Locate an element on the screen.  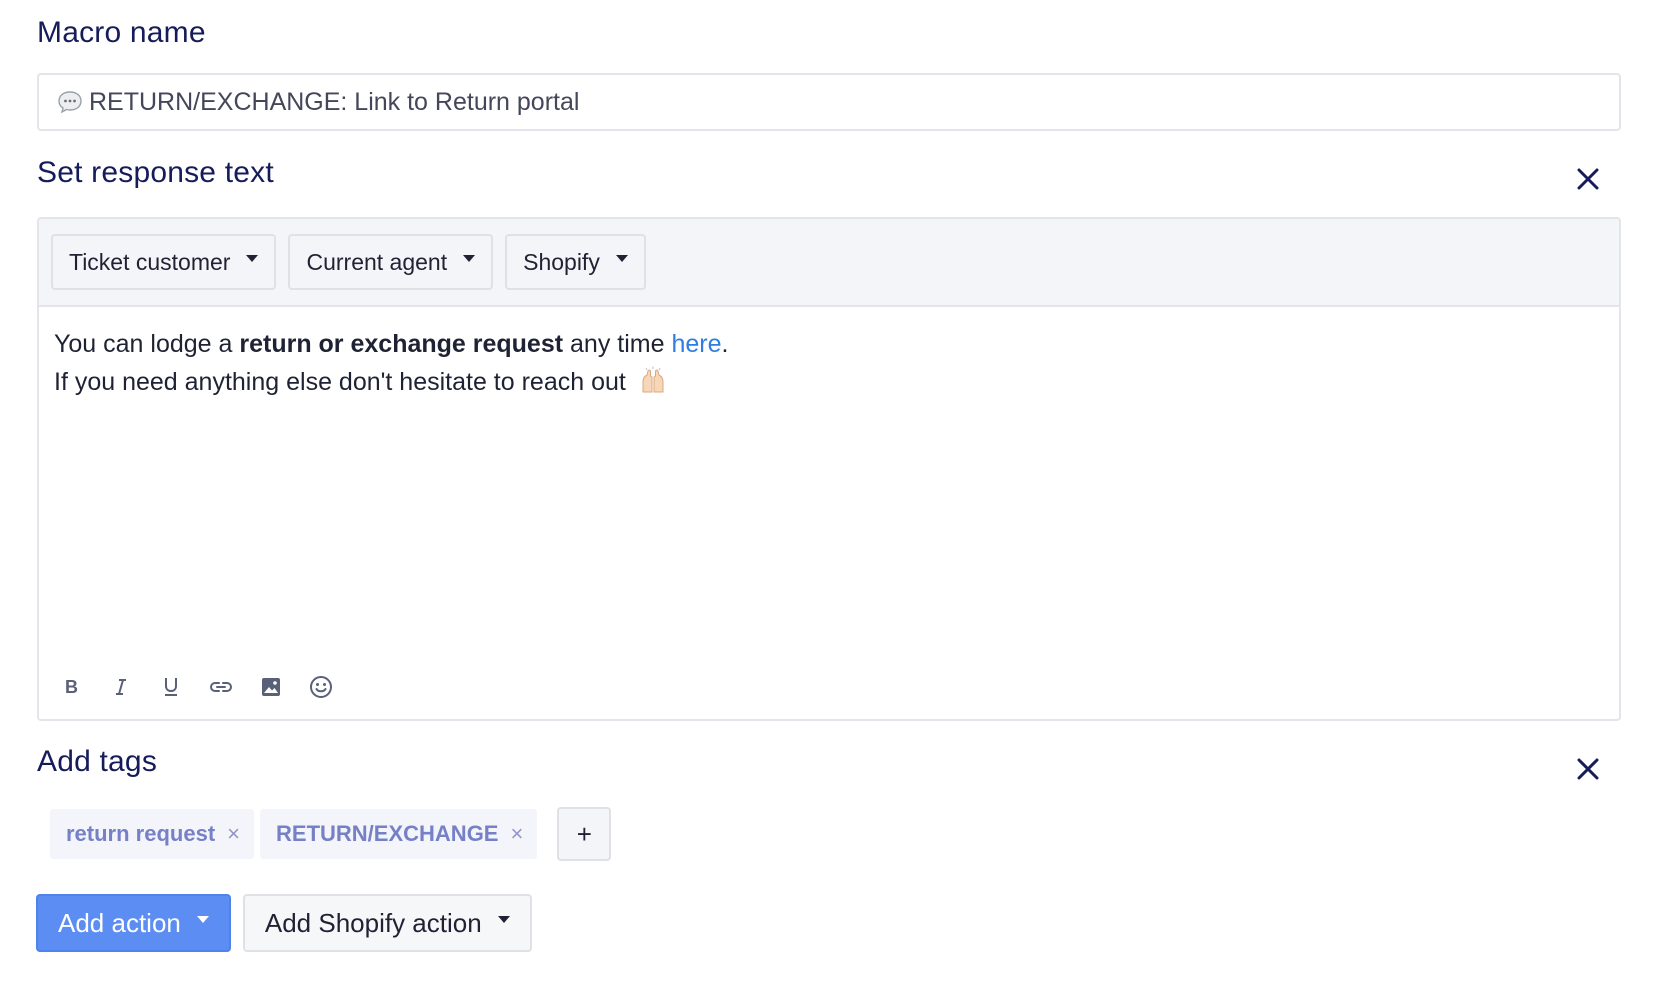
macro-name-input: RETURN/EXCHANGE: Link to Return portal is located at coordinates (829, 102).